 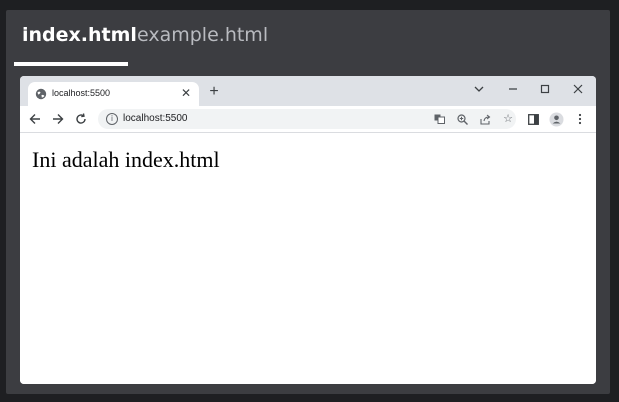 What do you see at coordinates (71, 64) in the screenshot?
I see `active-tab-indicator` at bounding box center [71, 64].